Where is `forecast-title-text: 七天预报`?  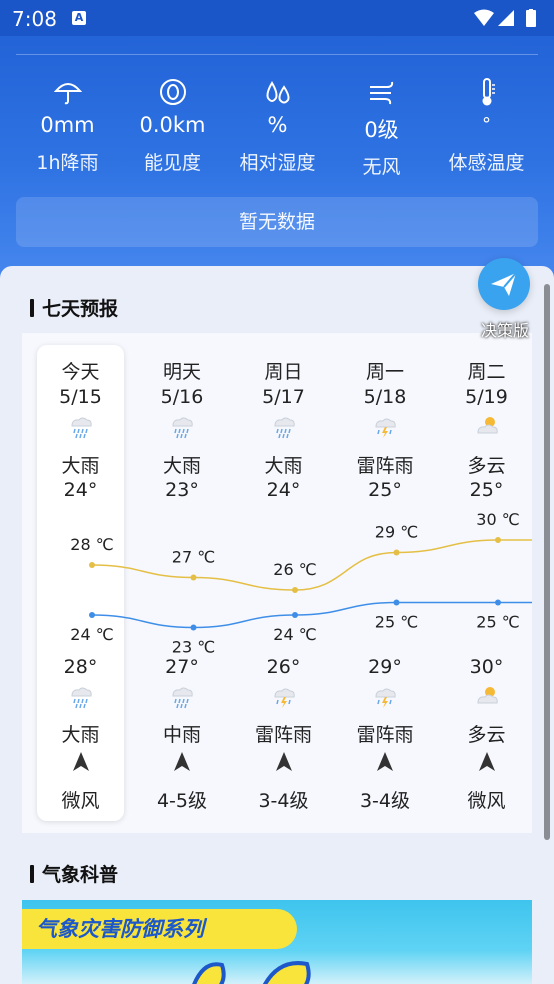 forecast-title-text: 七天预报 is located at coordinates (80, 309).